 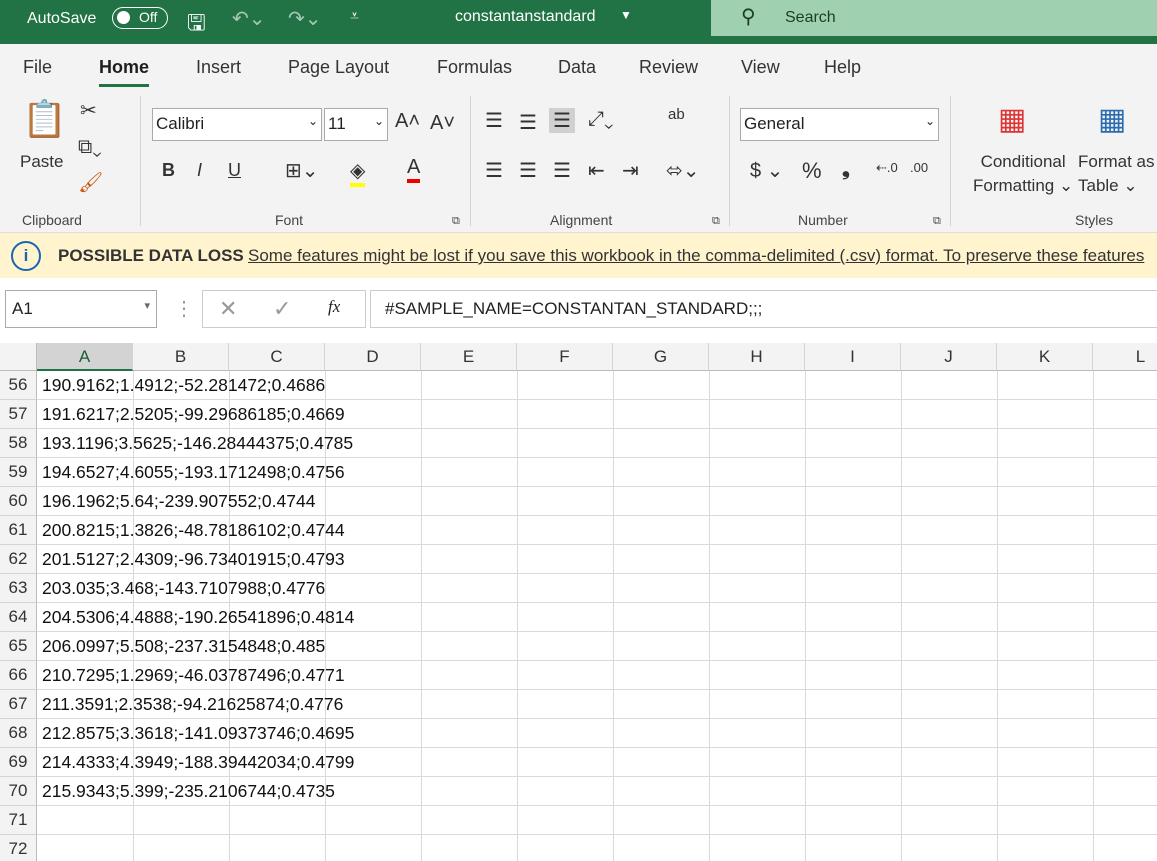 I want to click on tab-view: View, so click(x=760, y=67).